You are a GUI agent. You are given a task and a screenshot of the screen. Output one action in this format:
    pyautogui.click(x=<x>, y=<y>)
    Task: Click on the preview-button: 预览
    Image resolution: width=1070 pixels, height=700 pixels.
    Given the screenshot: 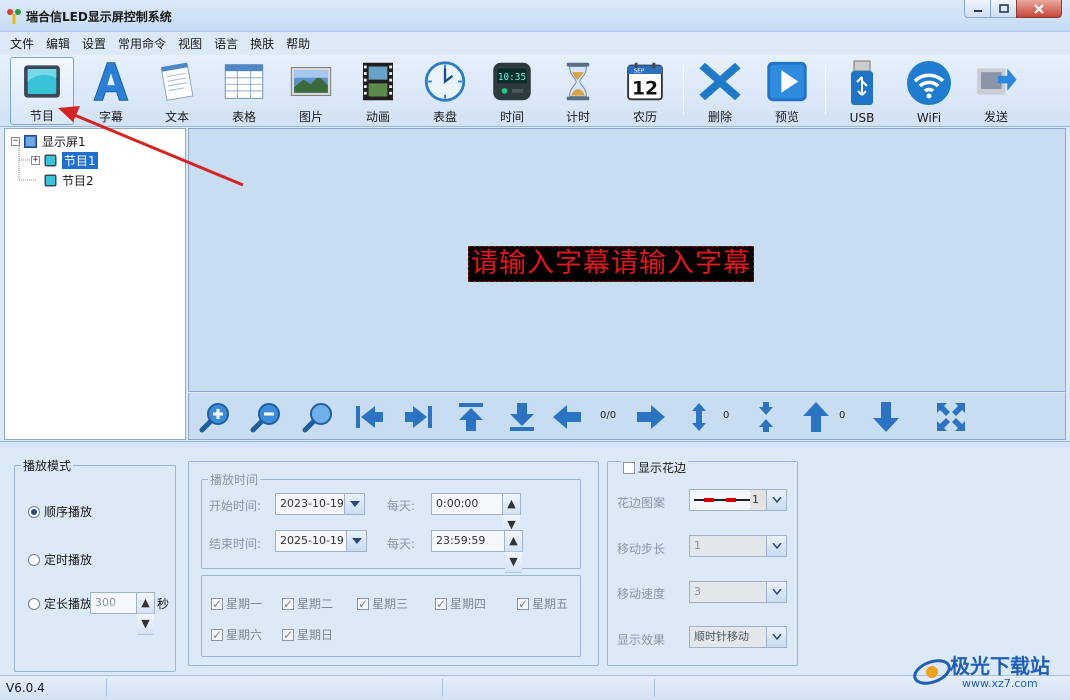 What is the action you would take?
    pyautogui.click(x=787, y=91)
    